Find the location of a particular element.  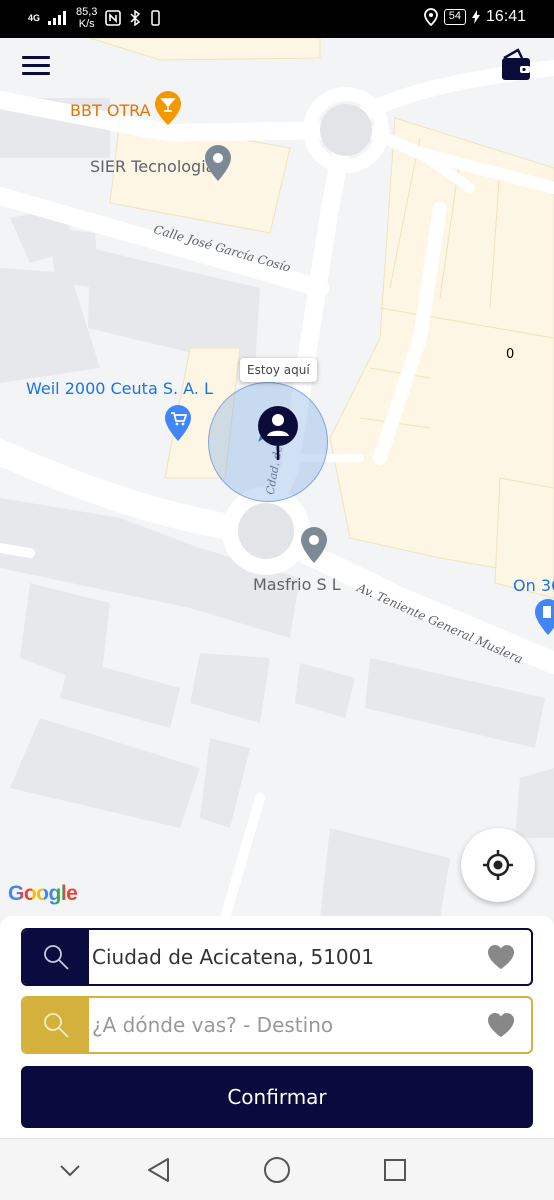

back-icon is located at coordinates (159, 1170).